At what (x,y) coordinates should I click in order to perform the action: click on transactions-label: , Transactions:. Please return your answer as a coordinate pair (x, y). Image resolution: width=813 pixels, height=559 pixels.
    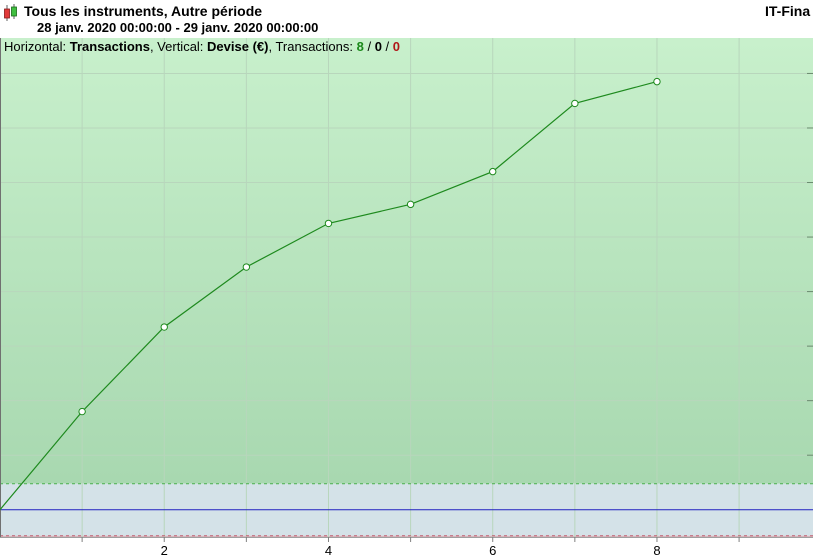
    Looking at the image, I should click on (312, 46).